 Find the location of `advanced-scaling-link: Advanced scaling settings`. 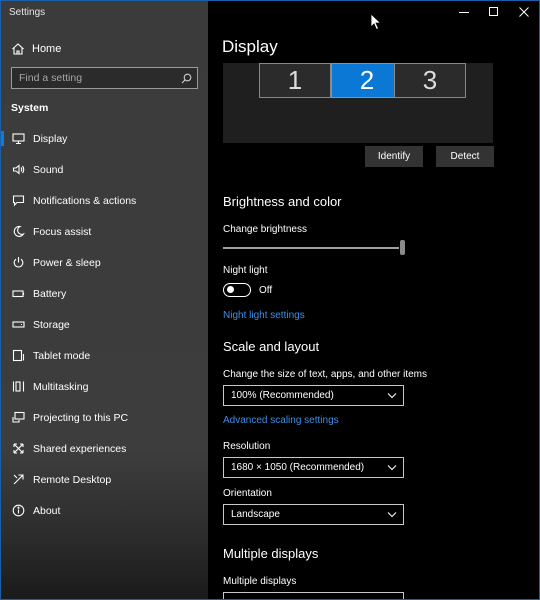

advanced-scaling-link: Advanced scaling settings is located at coordinates (281, 420).